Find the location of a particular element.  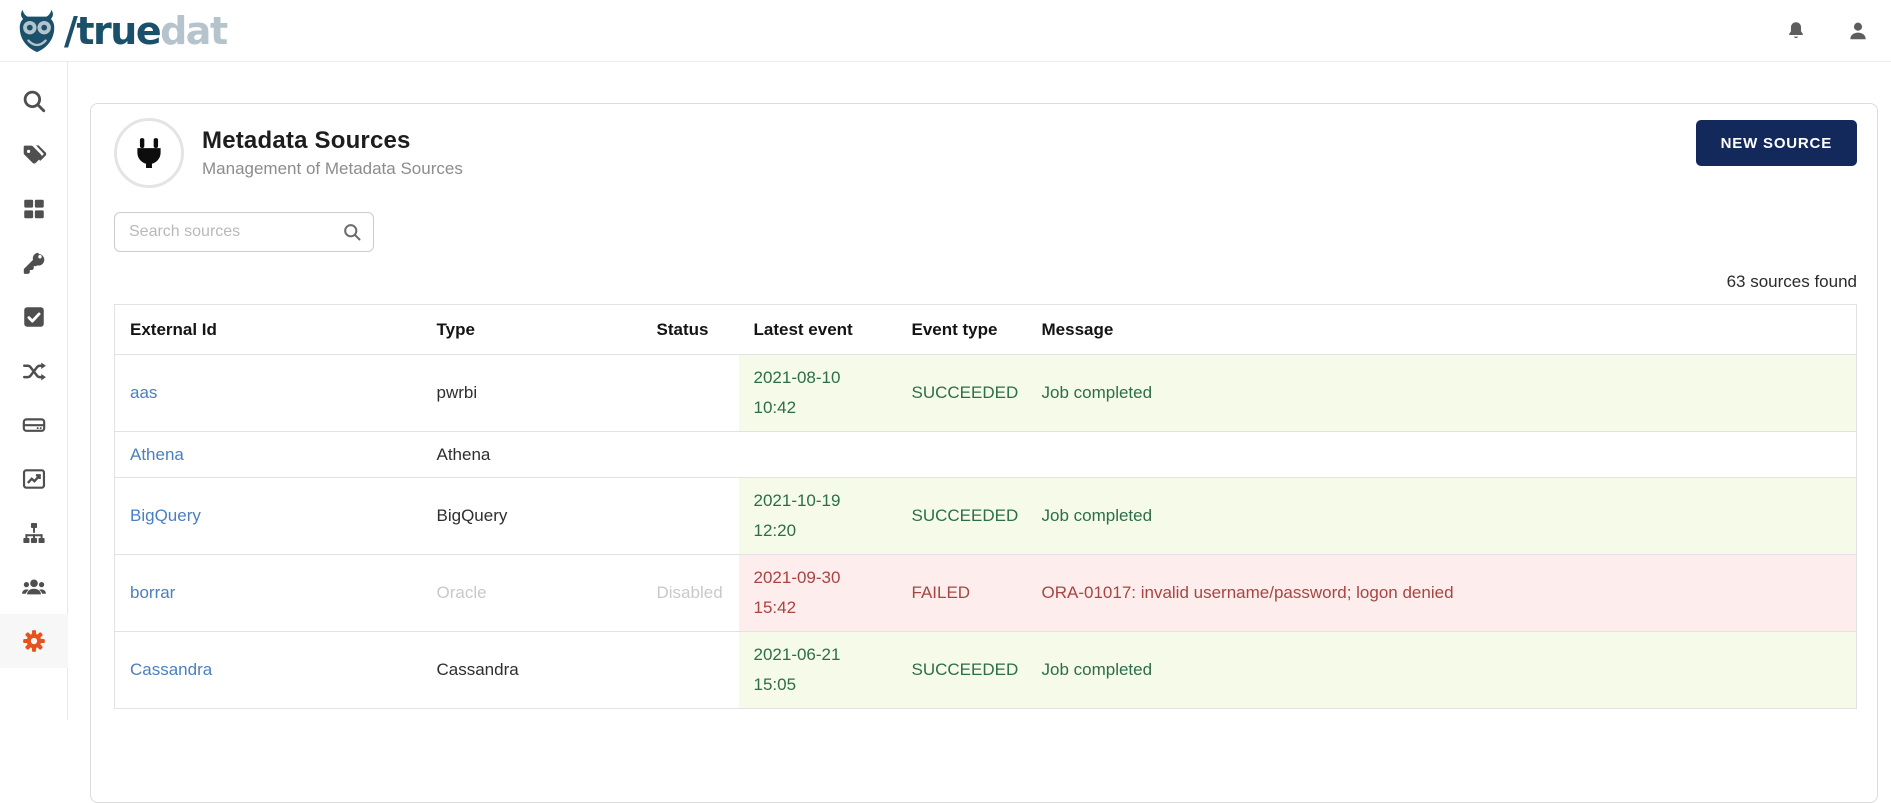

users-icon is located at coordinates (34, 587).